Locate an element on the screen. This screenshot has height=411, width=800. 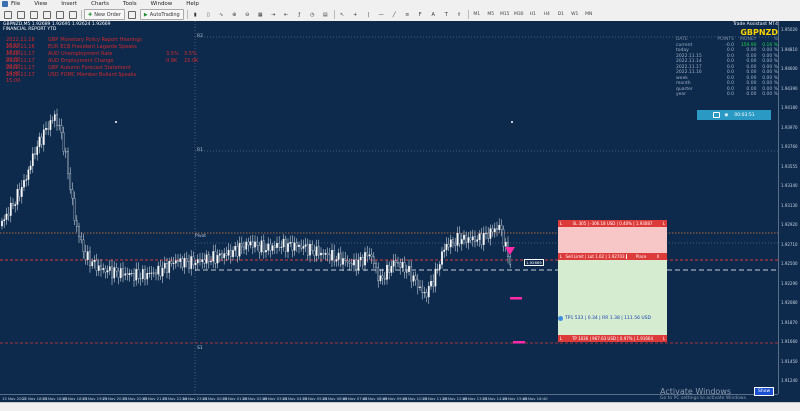
tp1-handle-icon is located at coordinates (560, 318).